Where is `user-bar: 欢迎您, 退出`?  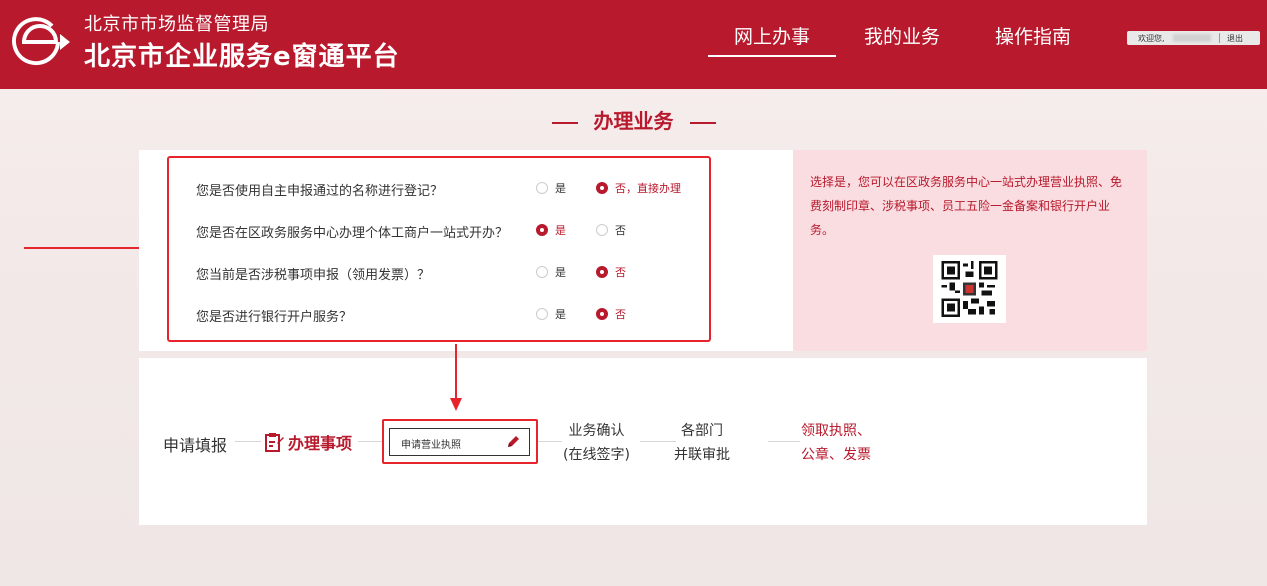
user-bar: 欢迎您, 退出 is located at coordinates (1193, 38).